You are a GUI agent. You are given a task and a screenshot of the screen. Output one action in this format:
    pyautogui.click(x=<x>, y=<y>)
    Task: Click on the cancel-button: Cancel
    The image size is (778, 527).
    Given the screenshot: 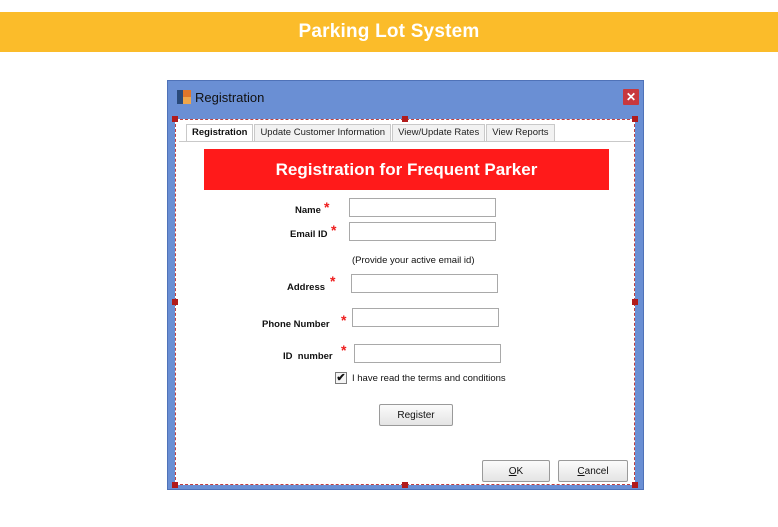 What is the action you would take?
    pyautogui.click(x=593, y=471)
    